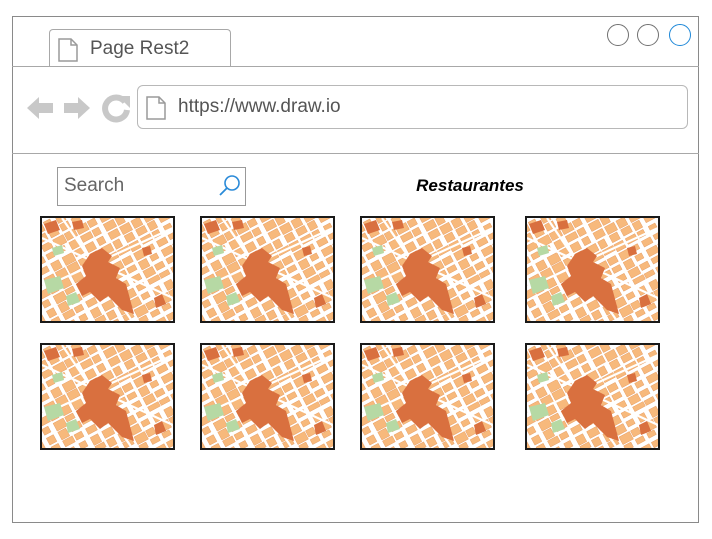 The image size is (712, 539). Describe the element at coordinates (40, 108) in the screenshot. I see `arrow-left-icon` at that location.